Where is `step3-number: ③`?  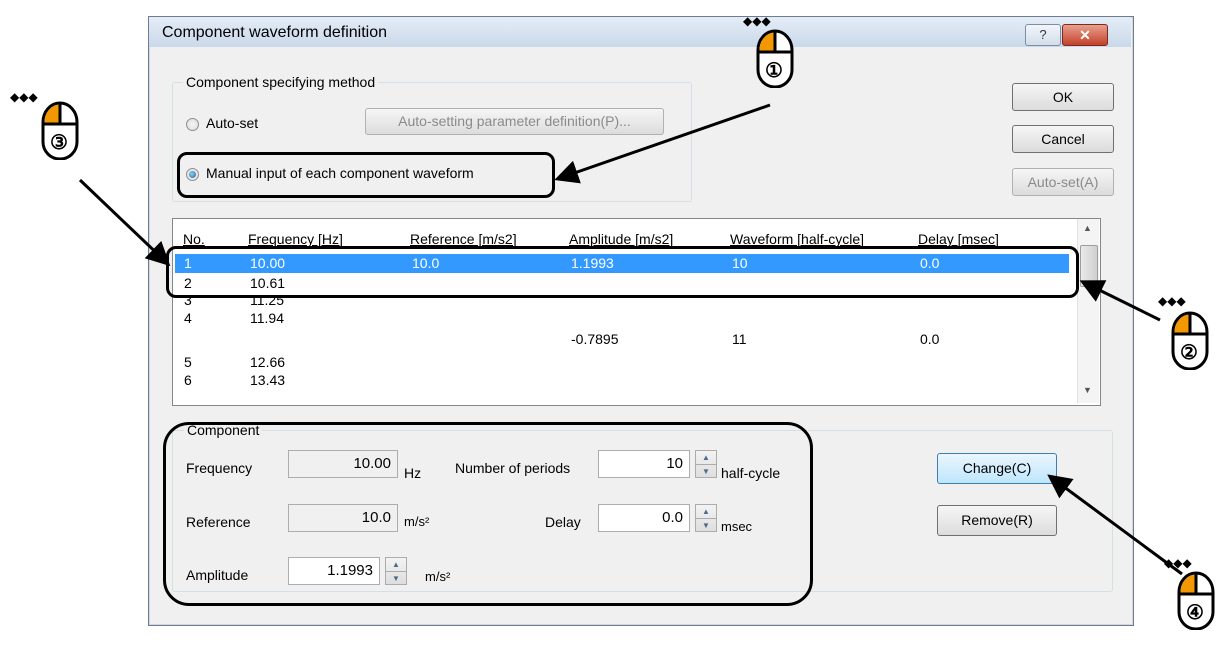
step3-number: ③ is located at coordinates (59, 143).